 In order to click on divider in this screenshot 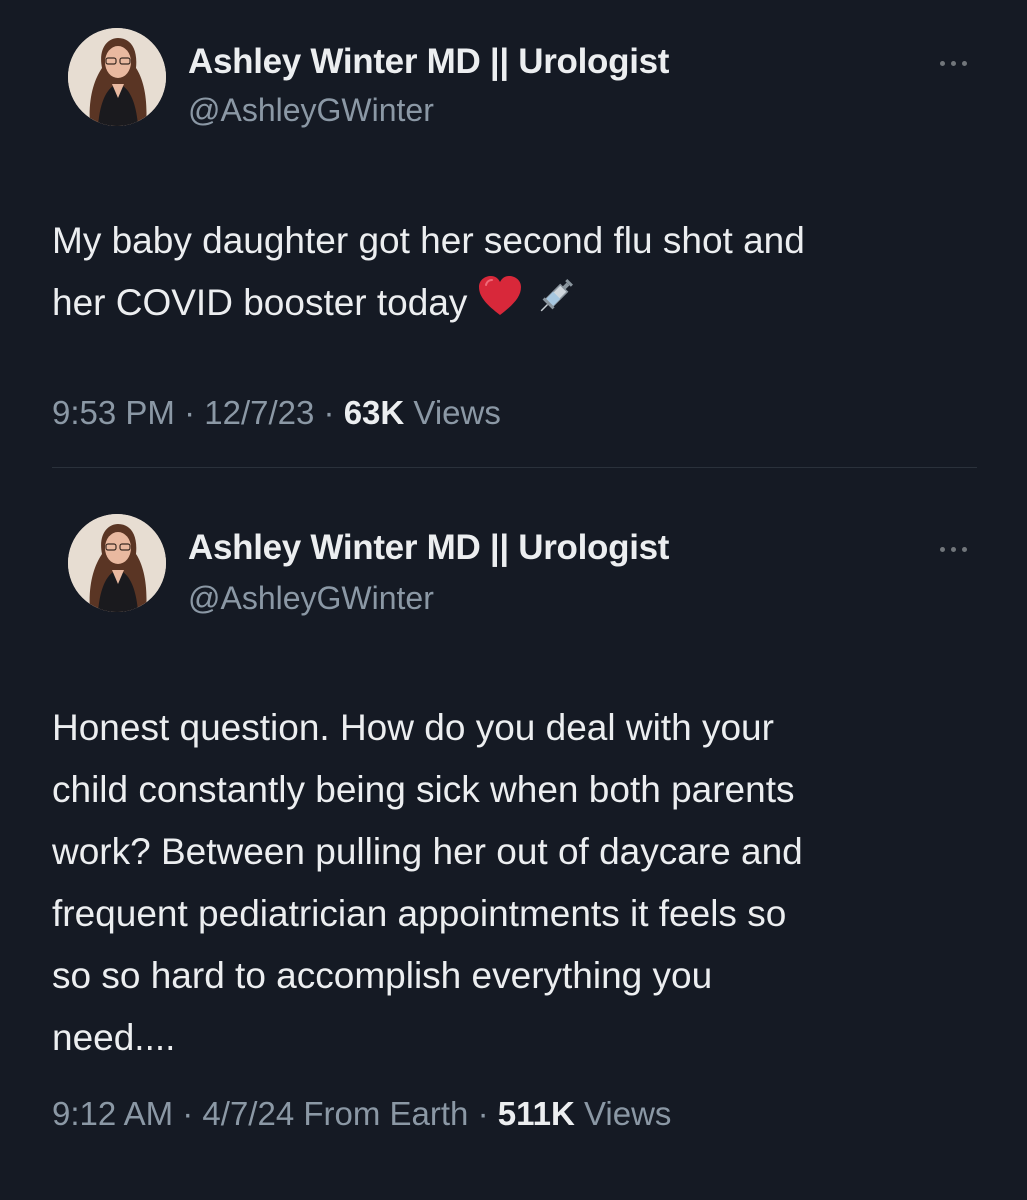, I will do `click(514, 467)`.